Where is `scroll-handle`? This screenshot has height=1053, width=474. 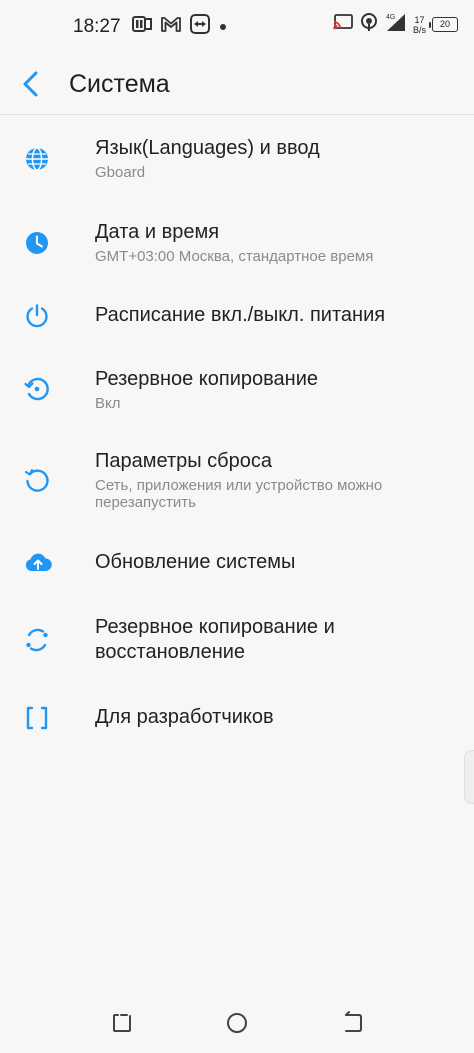
scroll-handle is located at coordinates (469, 777).